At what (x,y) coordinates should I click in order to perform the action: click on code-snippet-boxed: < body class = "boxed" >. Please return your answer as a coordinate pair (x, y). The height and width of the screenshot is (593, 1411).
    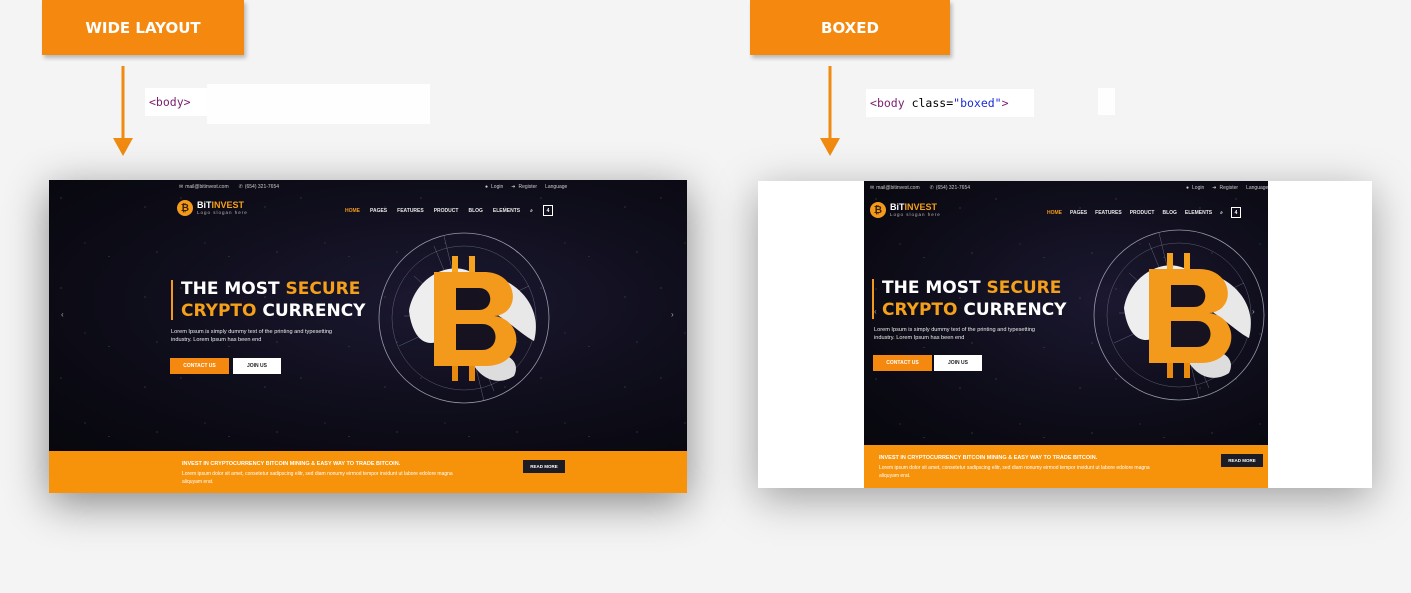
    Looking at the image, I should click on (950, 103).